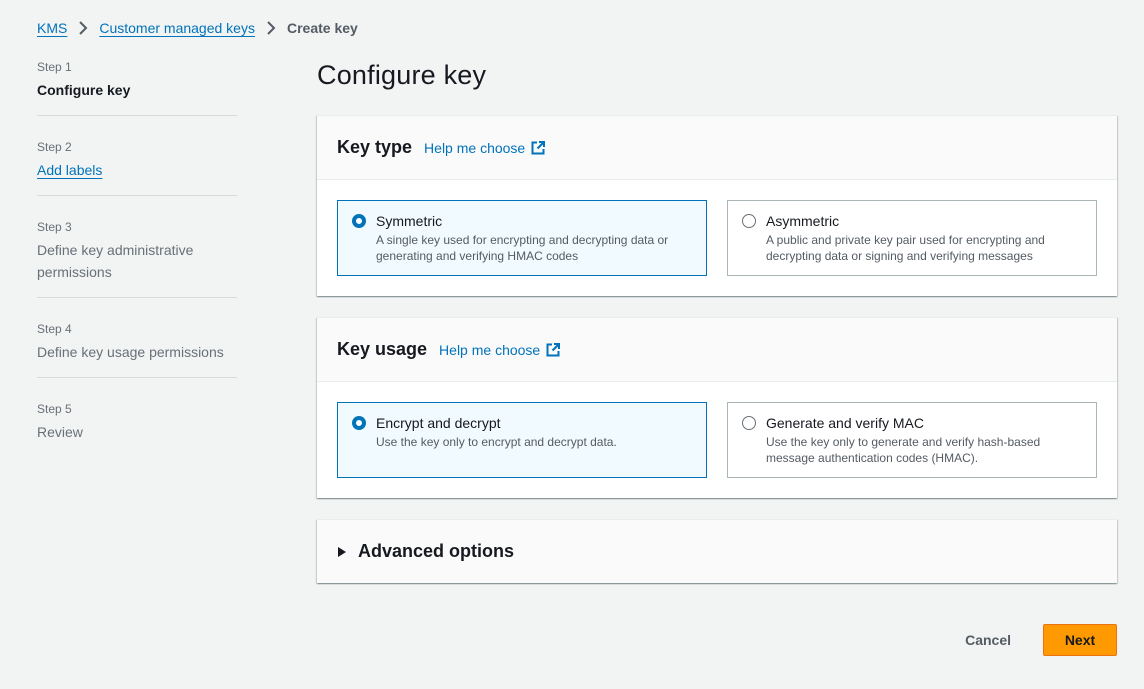  Describe the element at coordinates (845, 423) in the screenshot. I see `option-label: Generate and verify MAC` at that location.